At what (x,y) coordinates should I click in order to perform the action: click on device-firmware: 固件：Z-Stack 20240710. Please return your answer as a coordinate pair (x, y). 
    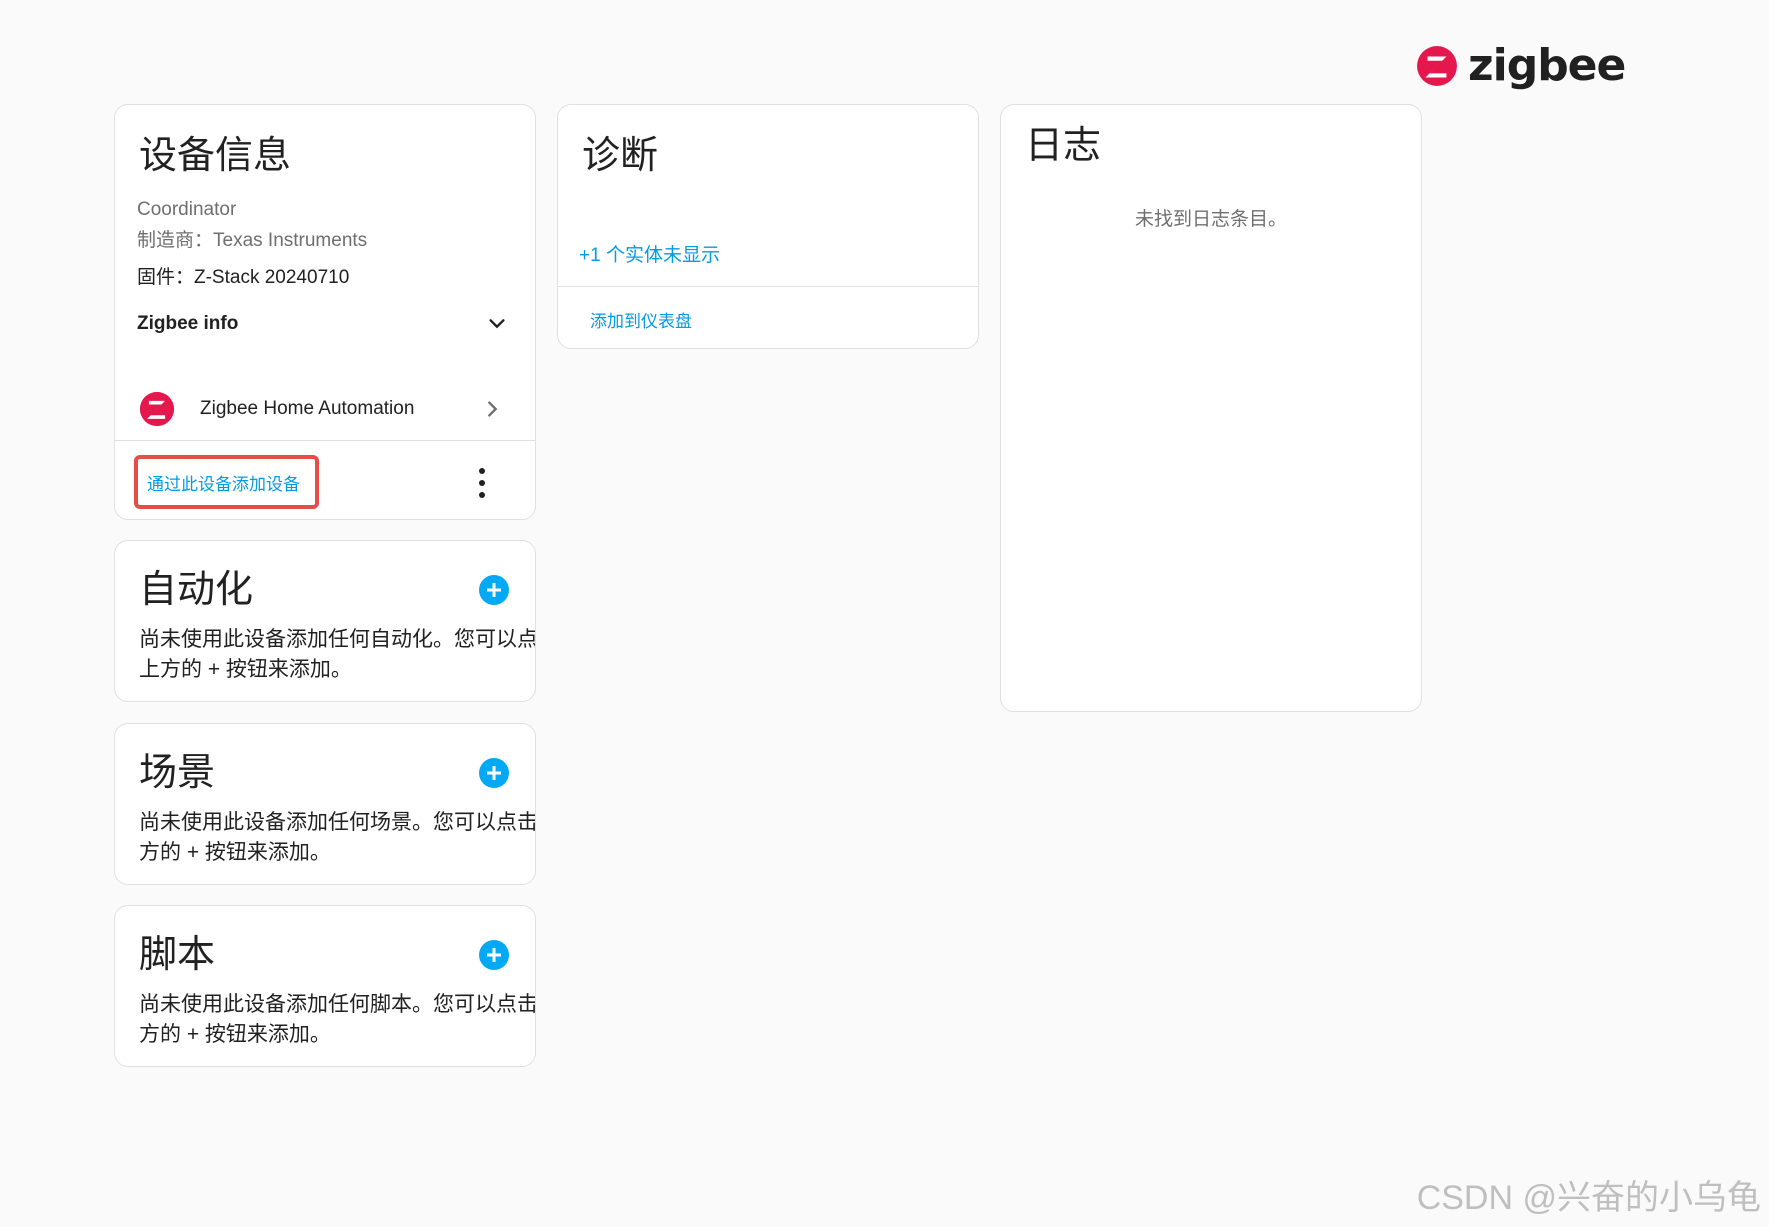
    Looking at the image, I should click on (243, 277).